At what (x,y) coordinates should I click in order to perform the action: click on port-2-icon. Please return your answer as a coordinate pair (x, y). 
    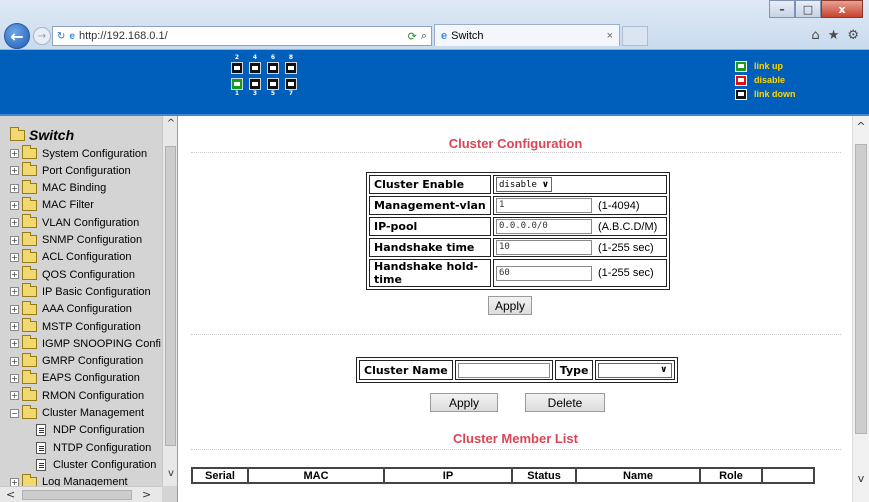
    Looking at the image, I should click on (237, 68).